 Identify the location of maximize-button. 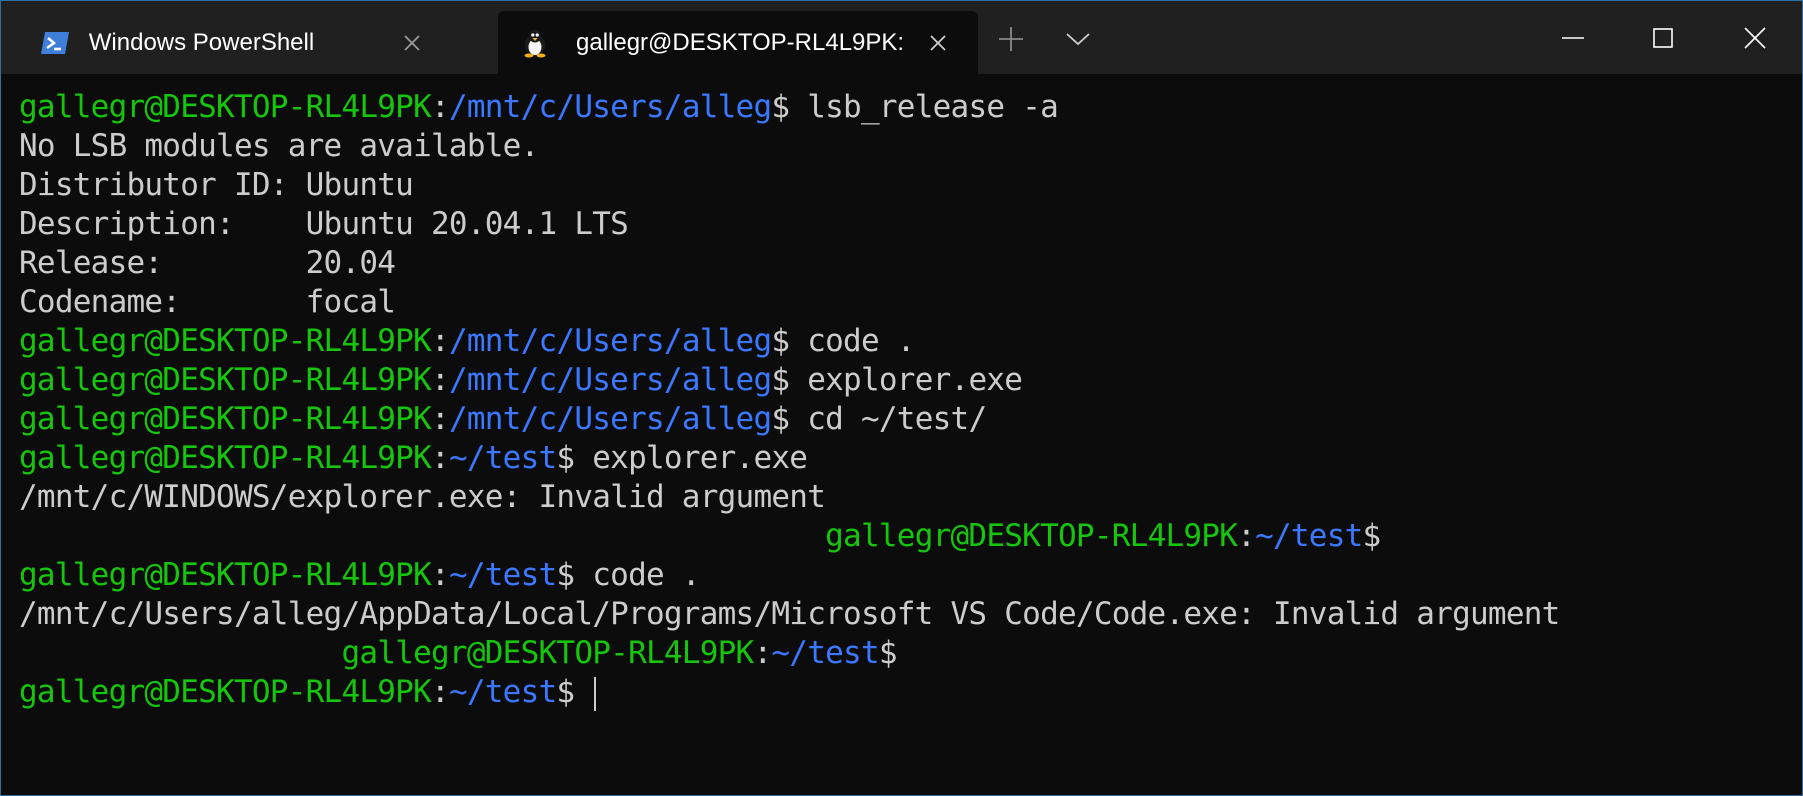
(1663, 37).